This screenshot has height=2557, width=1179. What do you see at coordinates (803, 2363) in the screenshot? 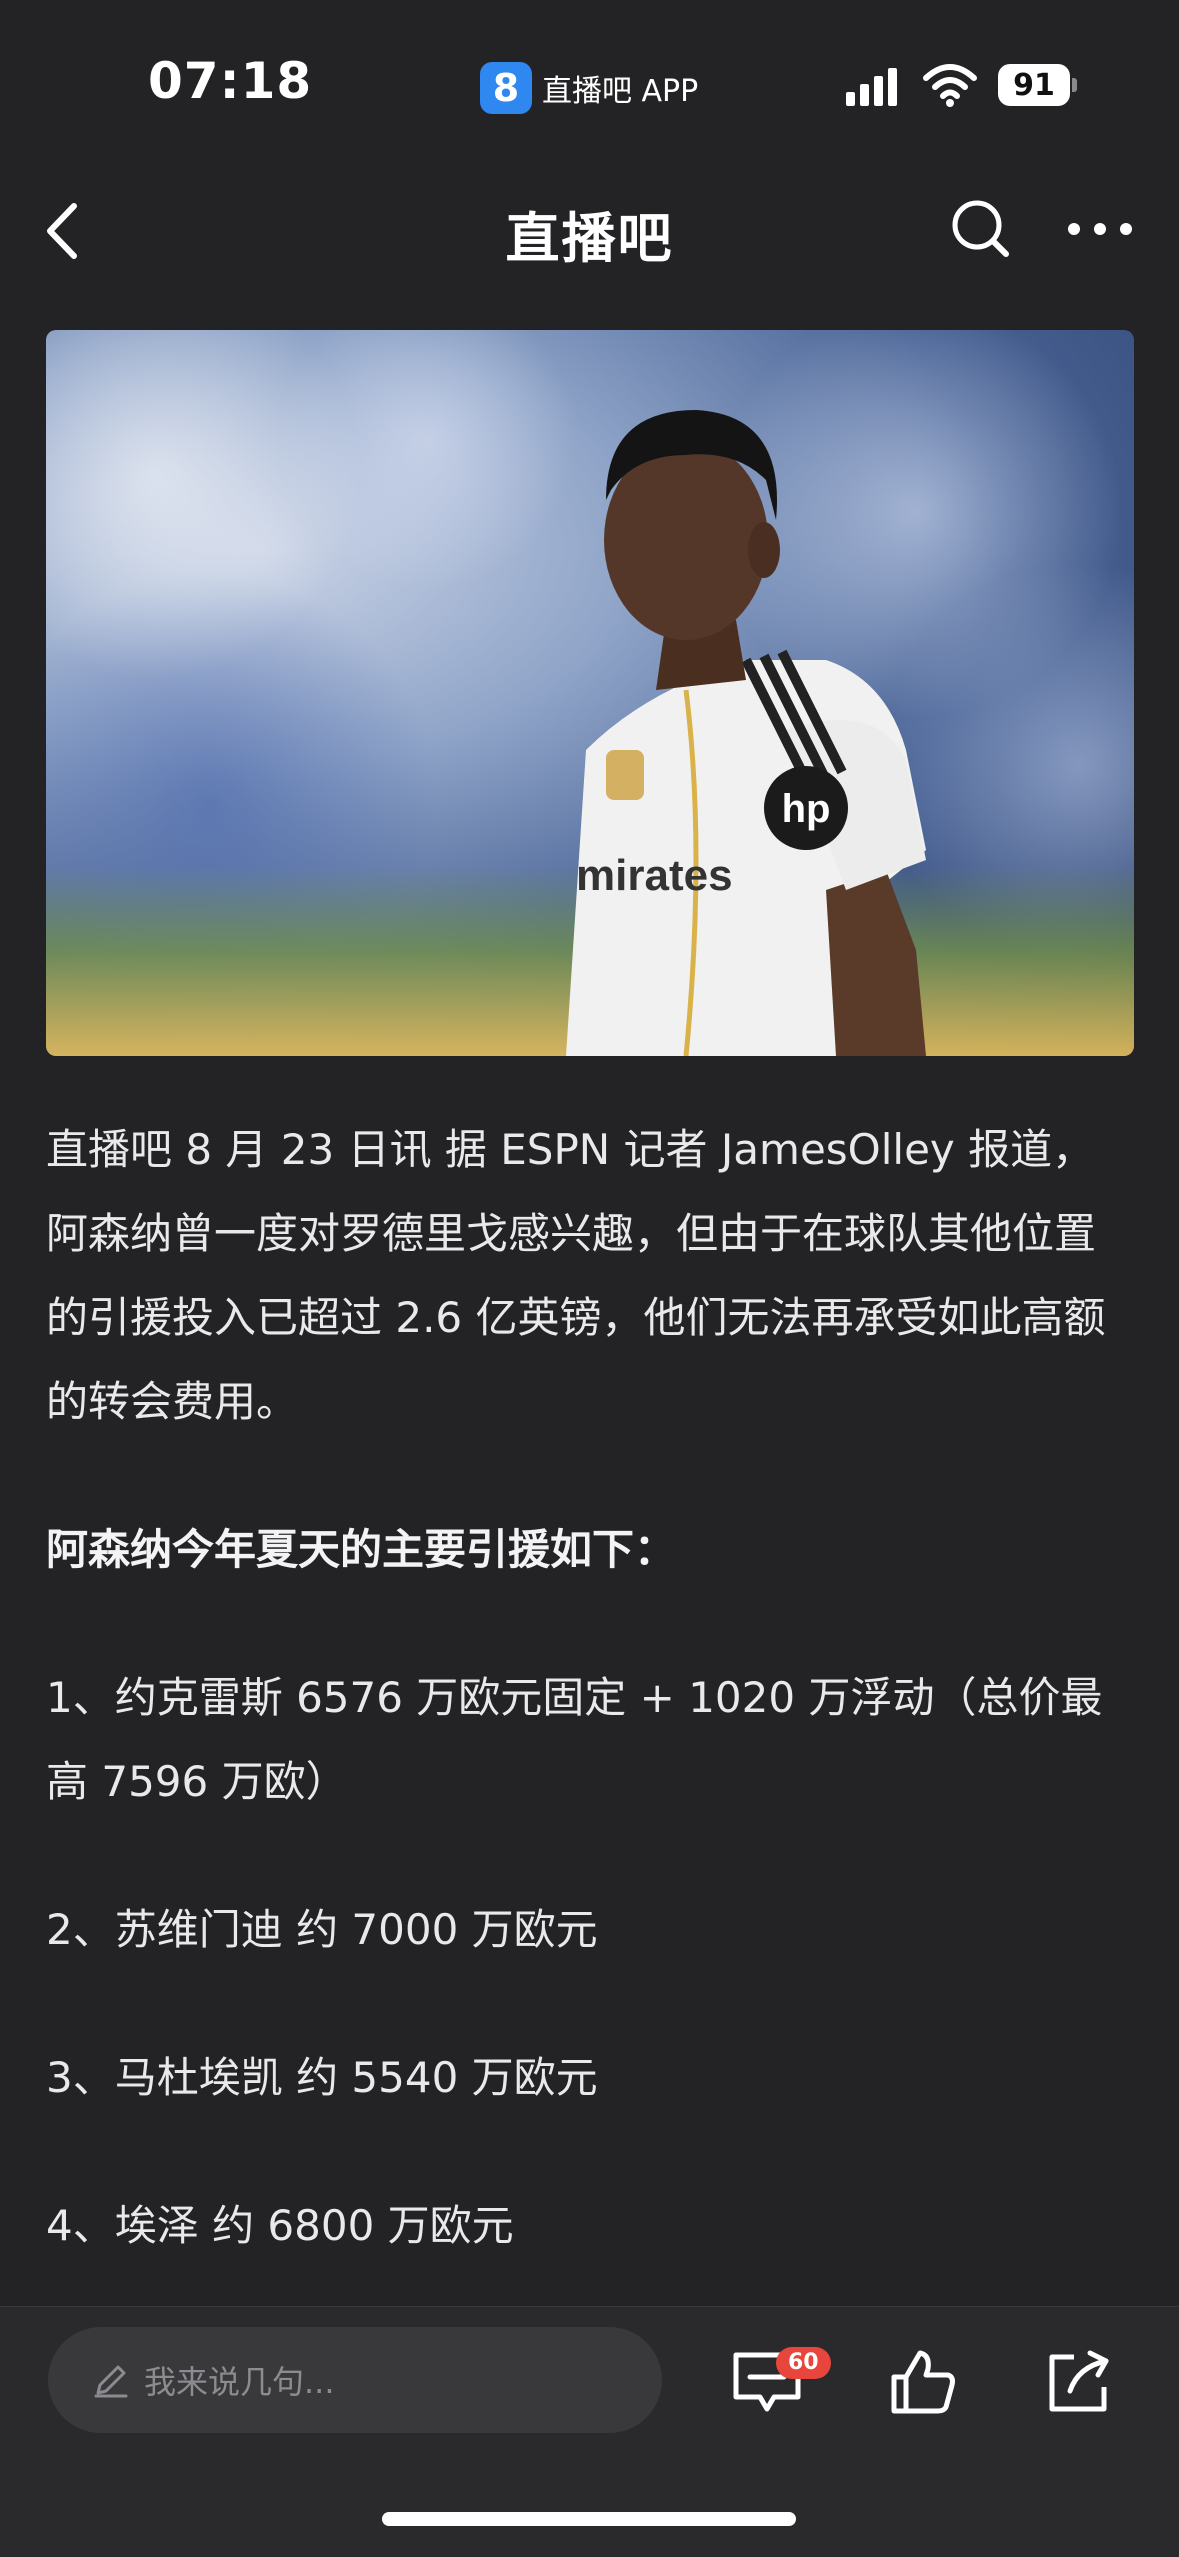
I see `comment-count-badge: 60` at bounding box center [803, 2363].